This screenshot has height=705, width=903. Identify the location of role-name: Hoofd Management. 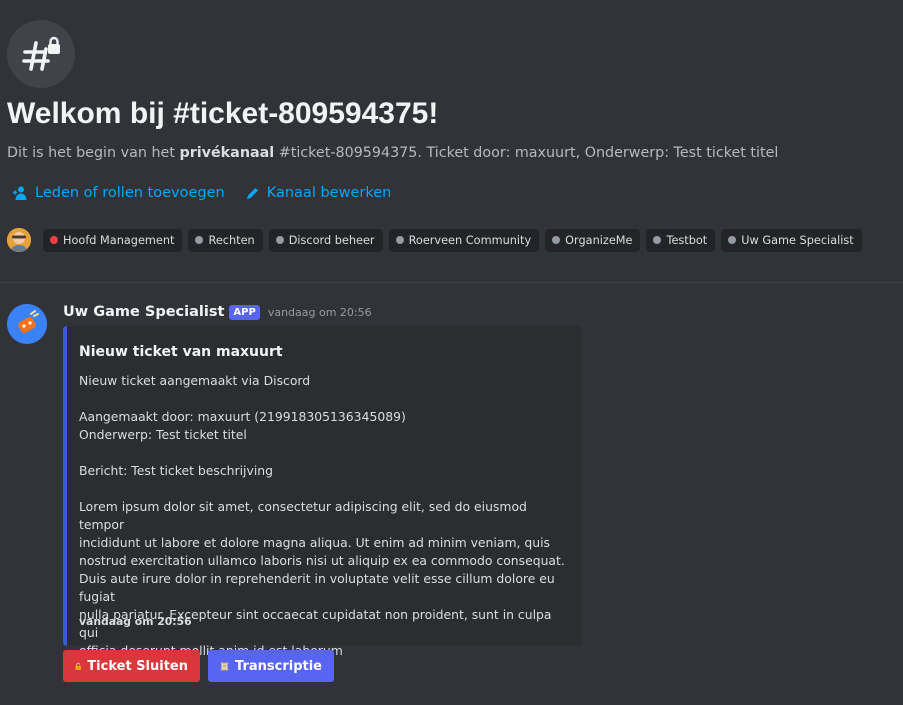
(119, 240).